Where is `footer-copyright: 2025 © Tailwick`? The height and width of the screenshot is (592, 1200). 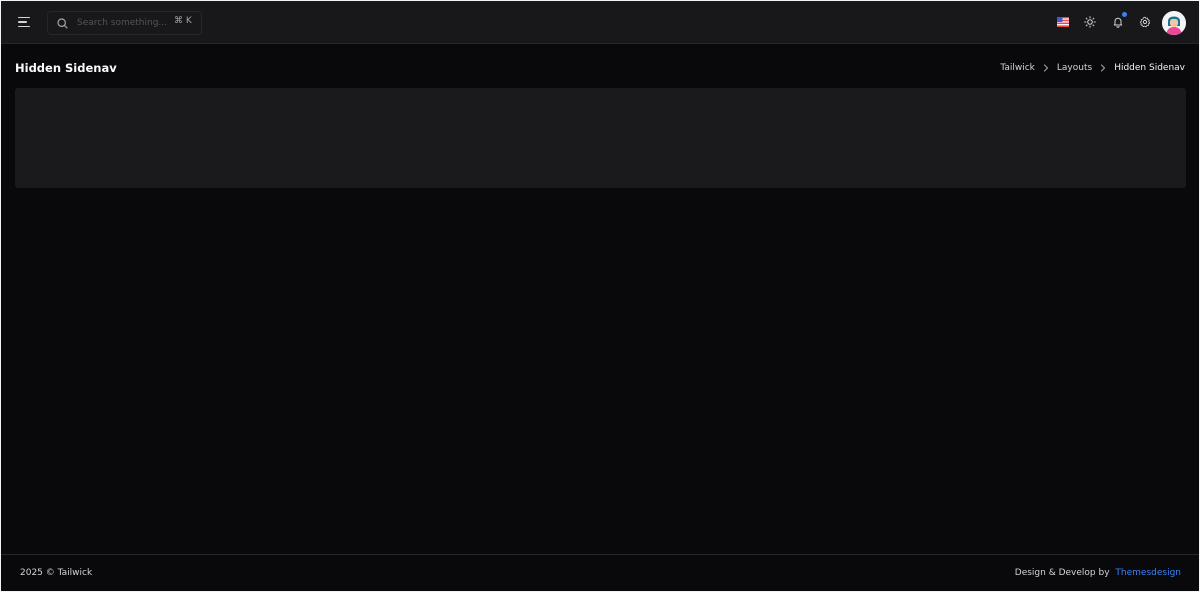
footer-copyright: 2025 © Tailwick is located at coordinates (56, 573).